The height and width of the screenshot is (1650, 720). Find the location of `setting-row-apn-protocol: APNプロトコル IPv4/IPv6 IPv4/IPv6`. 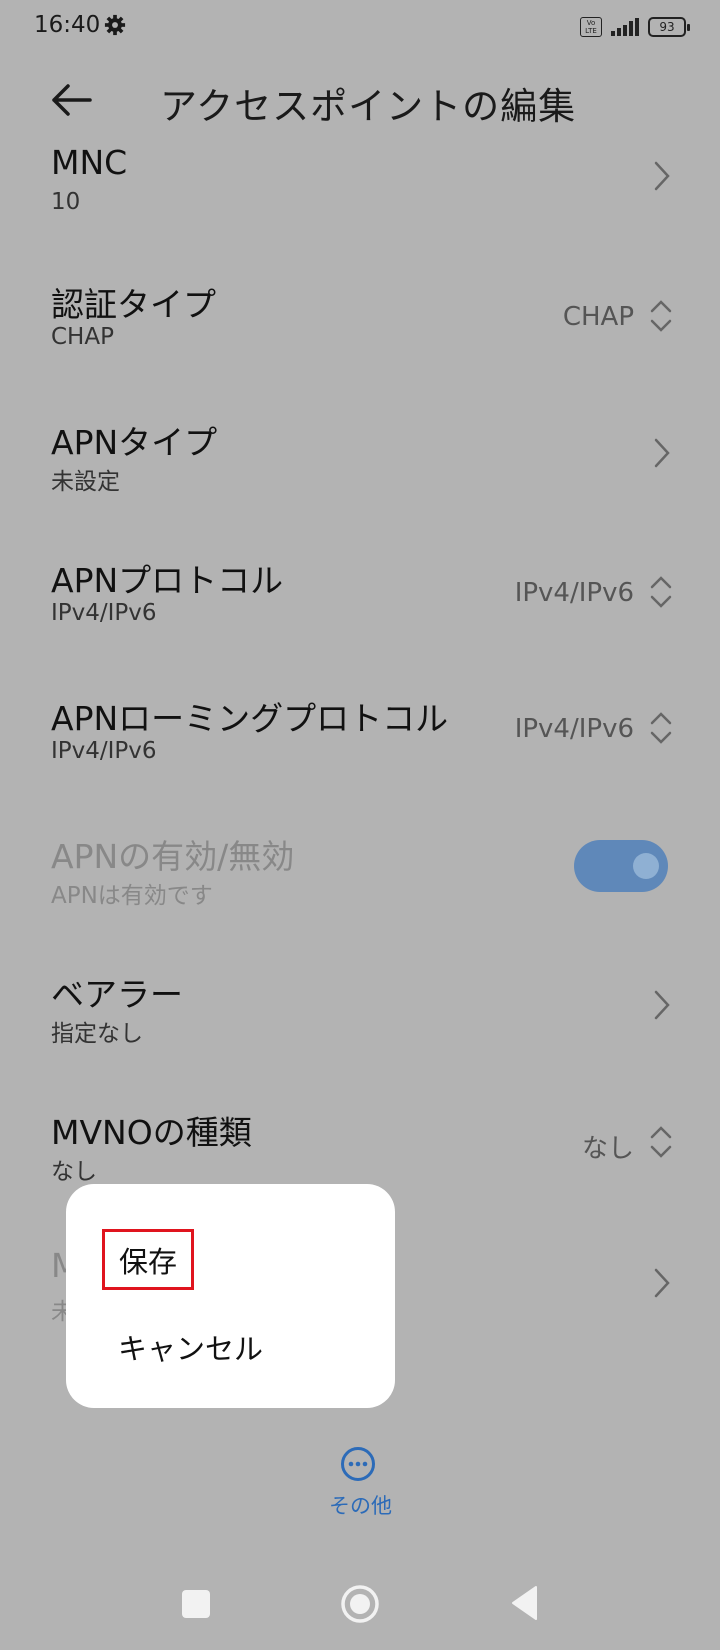

setting-row-apn-protocol: APNプロトコル IPv4/IPv6 IPv4/IPv6 is located at coordinates (360, 609).